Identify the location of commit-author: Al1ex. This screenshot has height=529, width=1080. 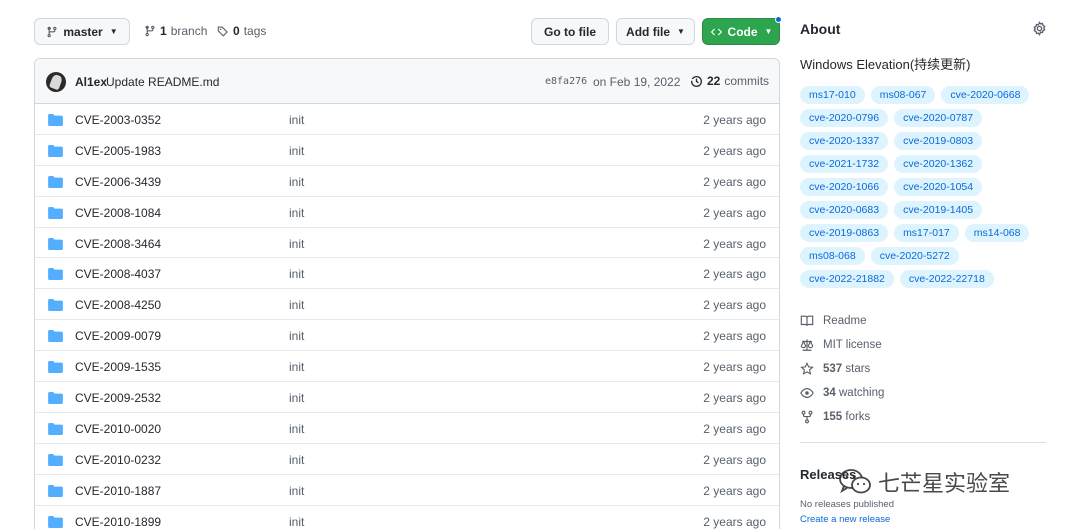
(91, 82).